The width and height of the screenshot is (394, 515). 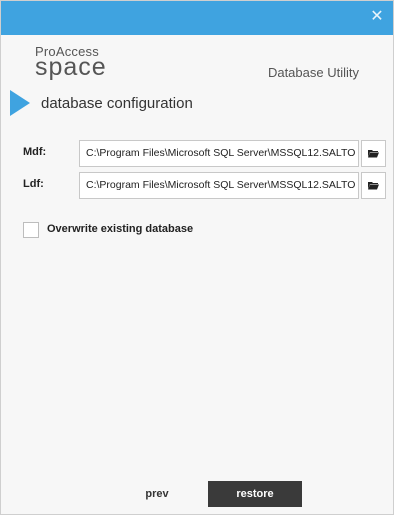 I want to click on restore-button: restore, so click(x=255, y=494).